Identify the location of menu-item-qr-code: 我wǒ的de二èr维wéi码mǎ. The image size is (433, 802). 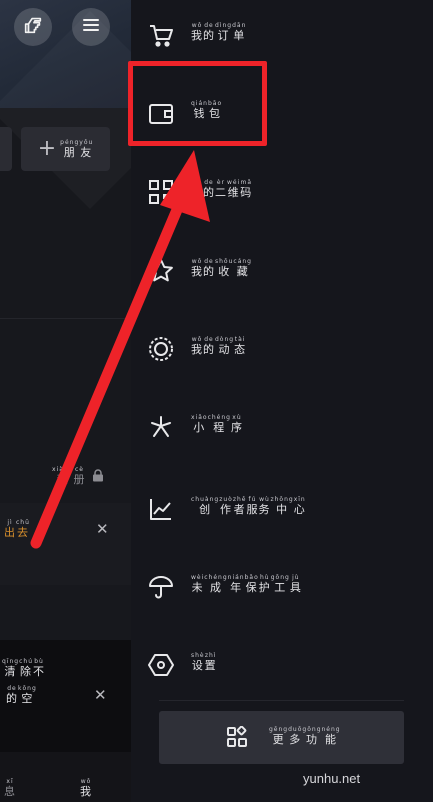
(282, 193).